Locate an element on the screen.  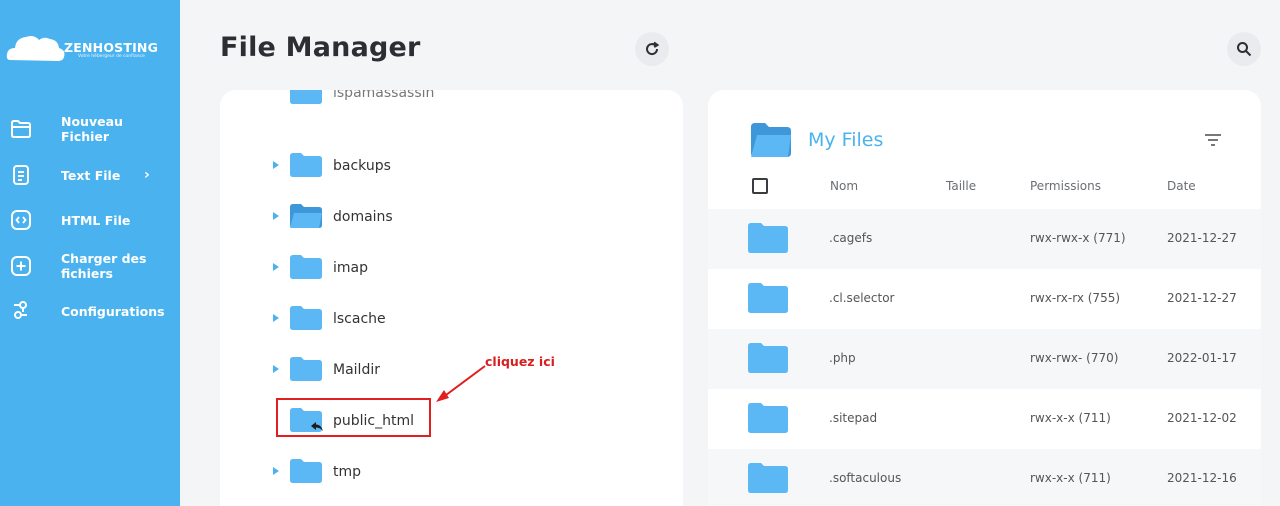
table-row: .sitepad rwx-x-x (711) 2021-12-02 is located at coordinates (984, 419).